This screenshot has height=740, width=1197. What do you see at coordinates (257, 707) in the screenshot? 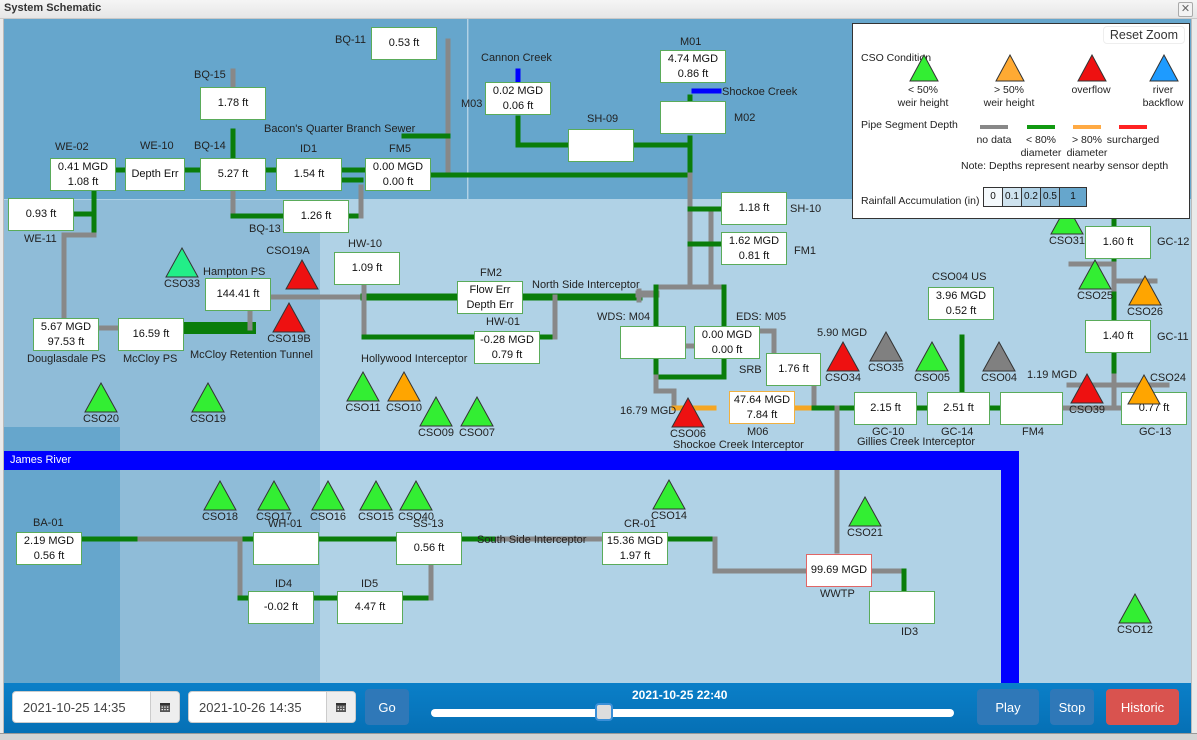
I see `end-date-input` at bounding box center [257, 707].